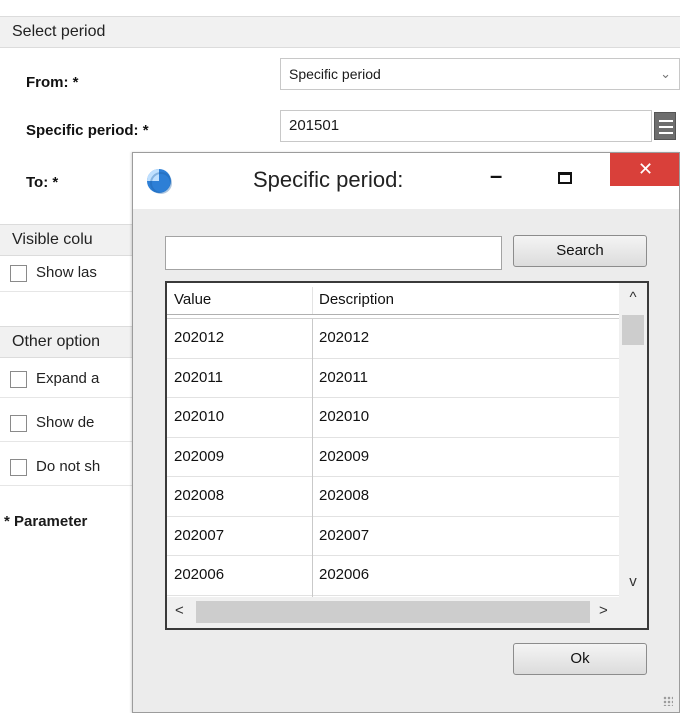 This screenshot has width=680, height=713. Describe the element at coordinates (580, 251) in the screenshot. I see `search-button: Search` at that location.